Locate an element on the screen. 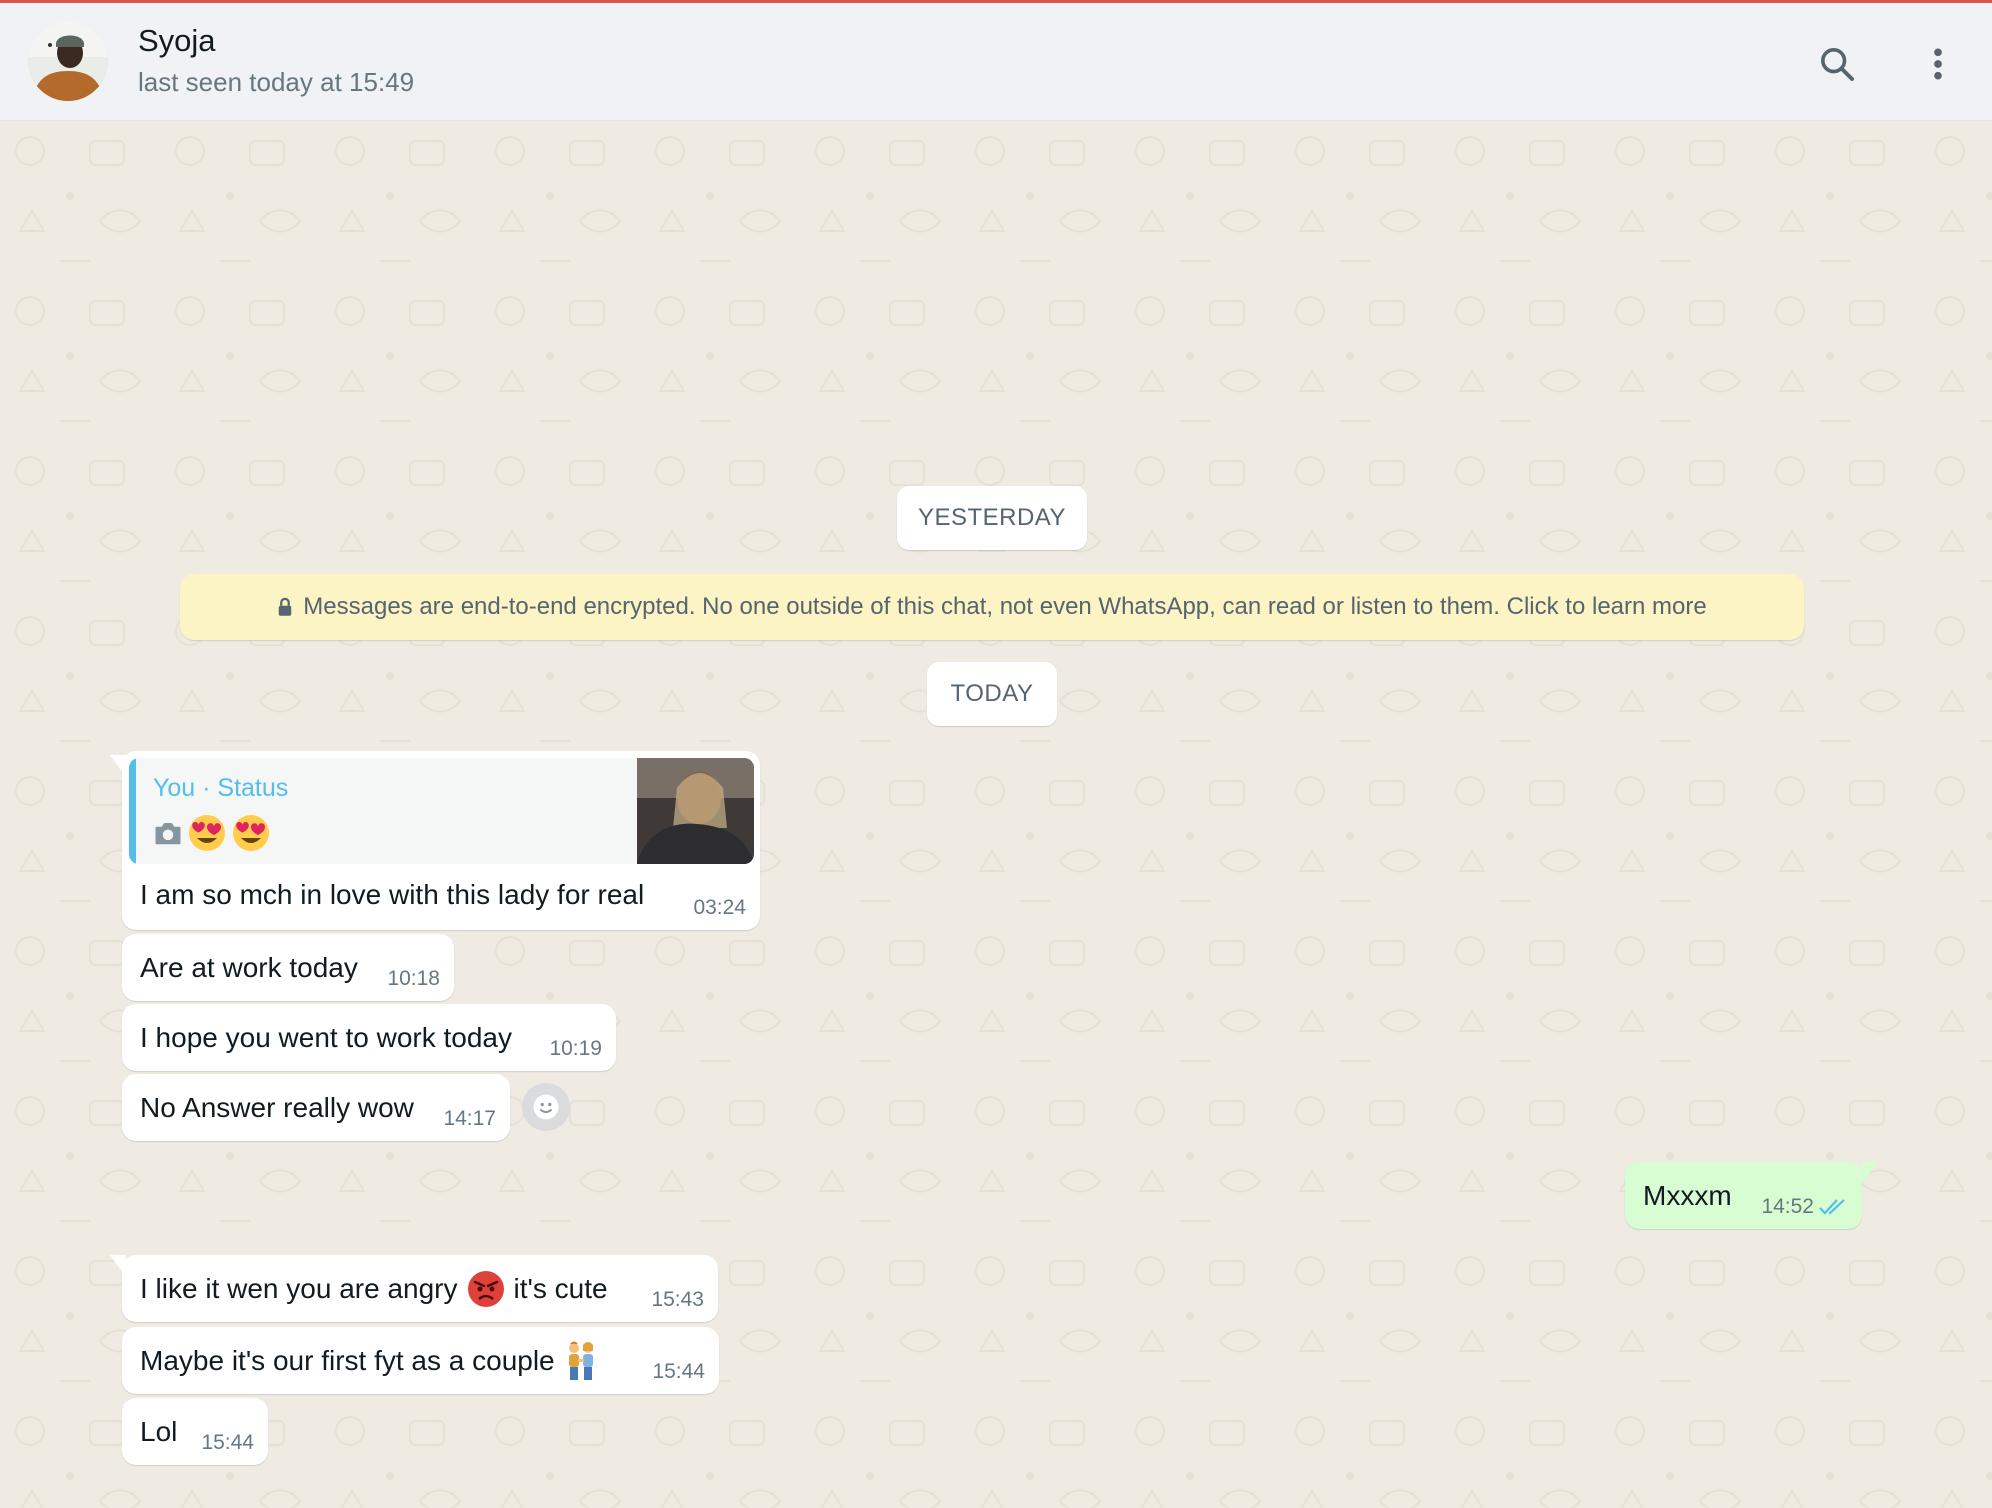  message-time: 10:19 is located at coordinates (575, 1048).